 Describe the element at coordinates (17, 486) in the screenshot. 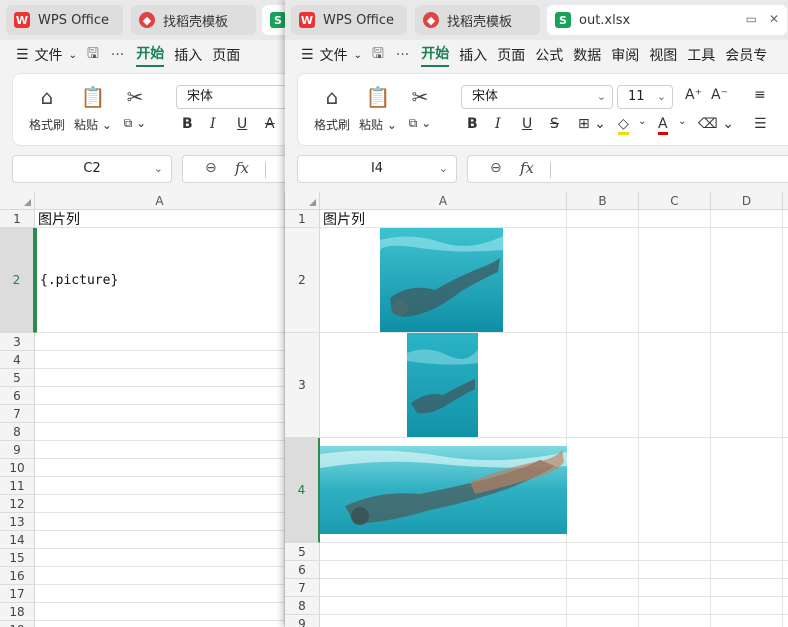

I see `row-header-11: 11` at that location.